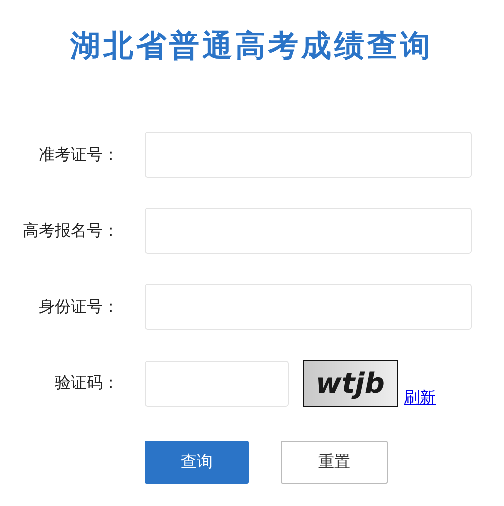  I want to click on field-label: 身份证号：, so click(79, 307).